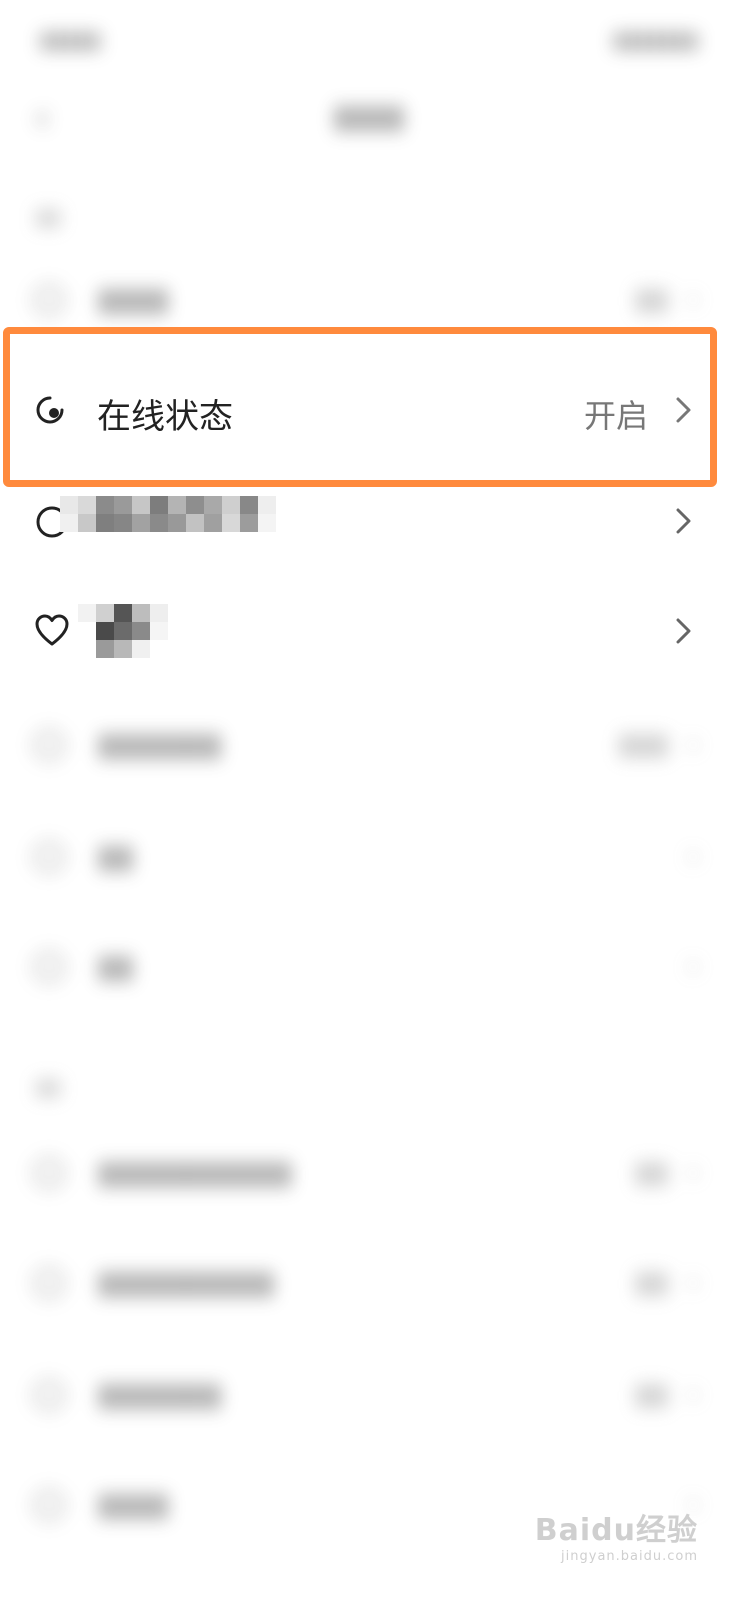 Image resolution: width=738 pixels, height=1600 pixels. I want to click on online-status-icon, so click(50, 410).